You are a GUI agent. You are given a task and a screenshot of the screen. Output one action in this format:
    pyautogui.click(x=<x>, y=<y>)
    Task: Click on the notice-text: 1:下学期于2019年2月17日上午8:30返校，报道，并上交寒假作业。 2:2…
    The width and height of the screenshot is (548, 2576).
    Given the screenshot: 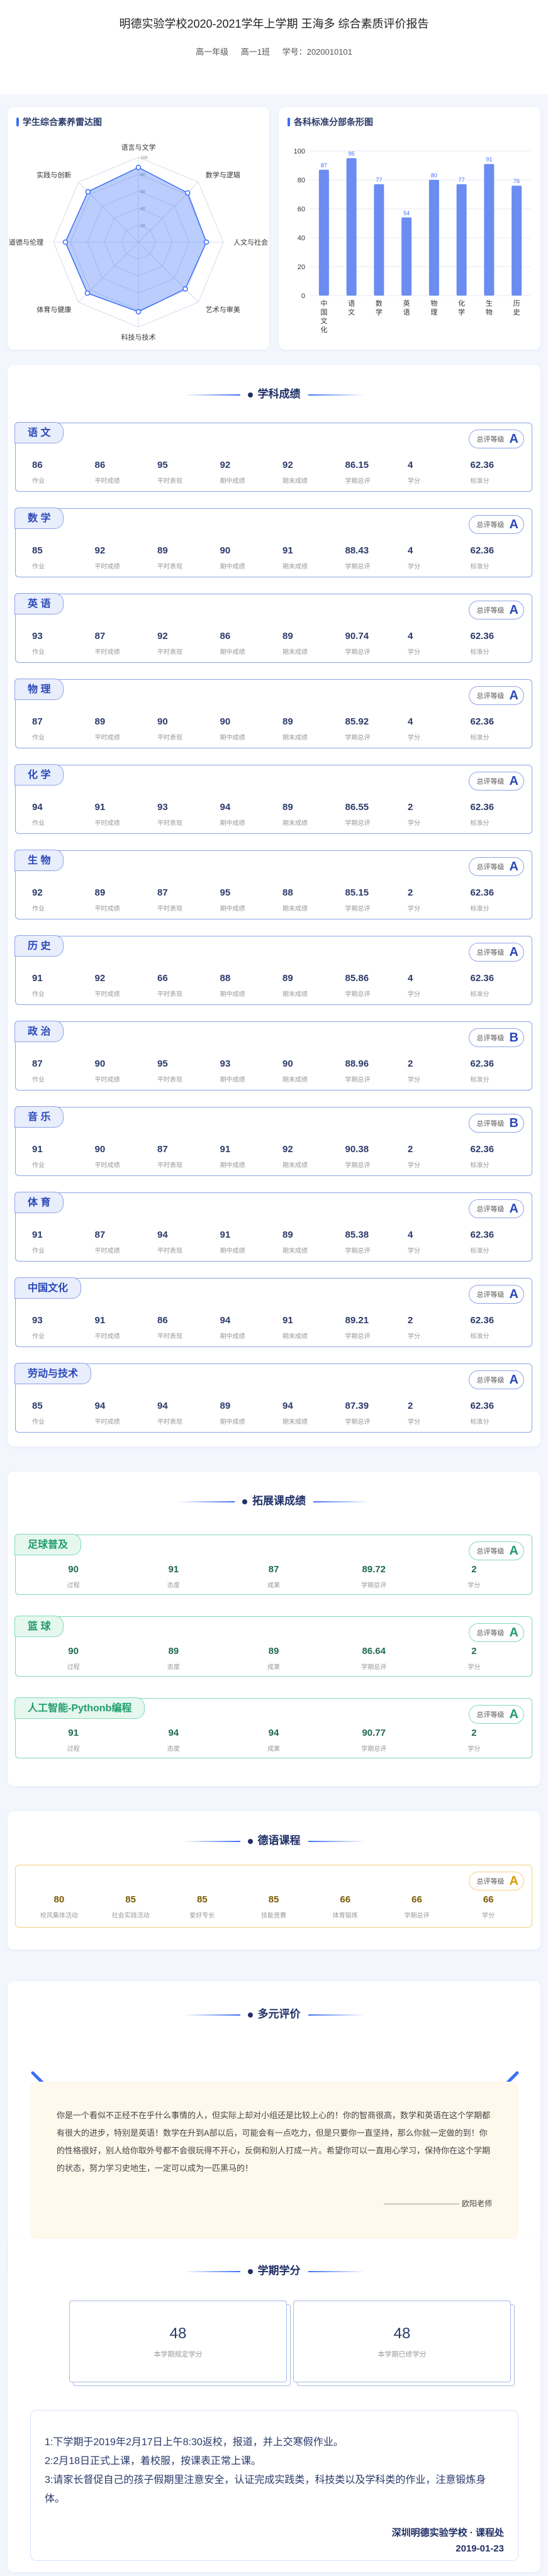 What is the action you would take?
    pyautogui.click(x=265, y=2470)
    